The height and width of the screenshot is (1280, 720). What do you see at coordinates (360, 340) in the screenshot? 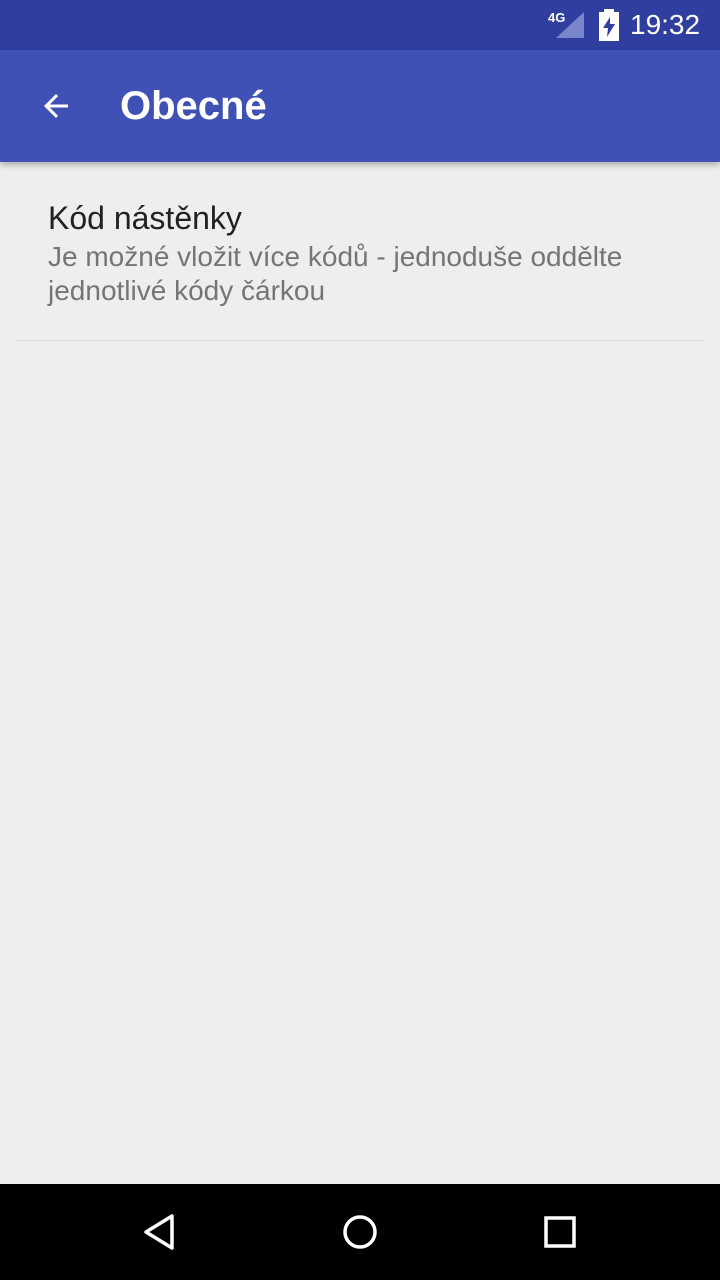
I see `divider` at bounding box center [360, 340].